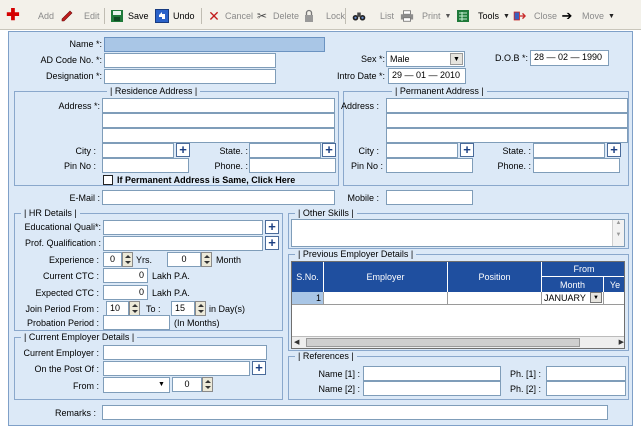 The image size is (641, 438). Describe the element at coordinates (507, 135) in the screenshot. I see `permanent-address-line3` at that location.